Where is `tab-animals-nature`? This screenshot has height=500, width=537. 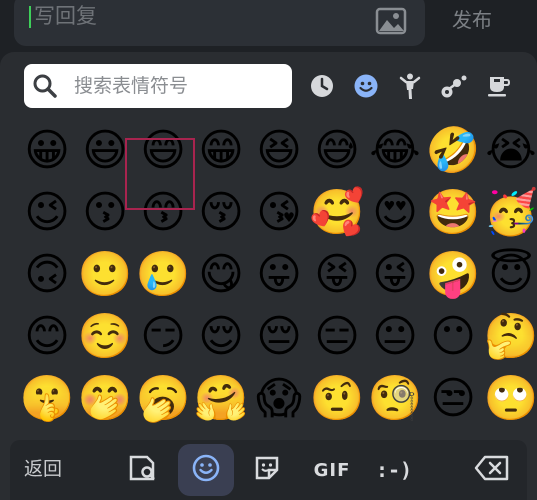
tab-animals-nature is located at coordinates (454, 86).